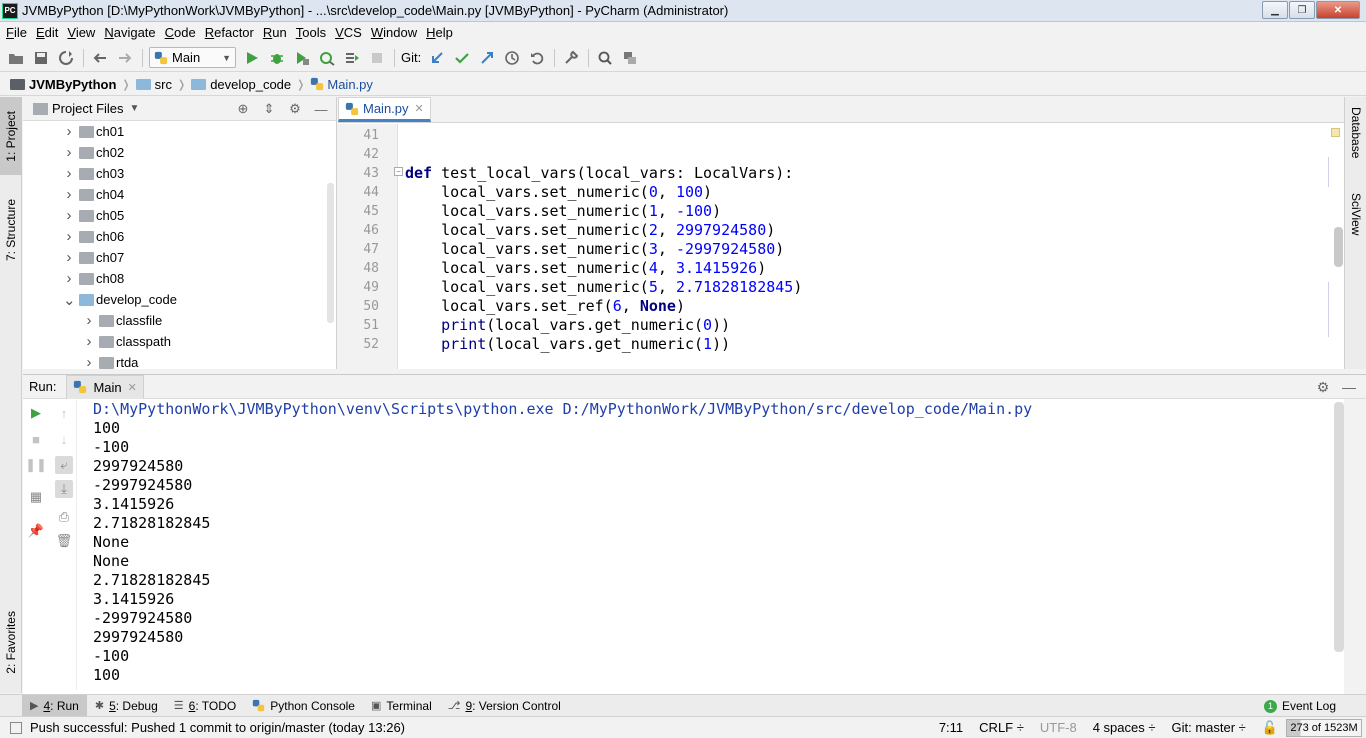 The width and height of the screenshot is (1366, 738). I want to click on fold-icon: −, so click(398, 171).